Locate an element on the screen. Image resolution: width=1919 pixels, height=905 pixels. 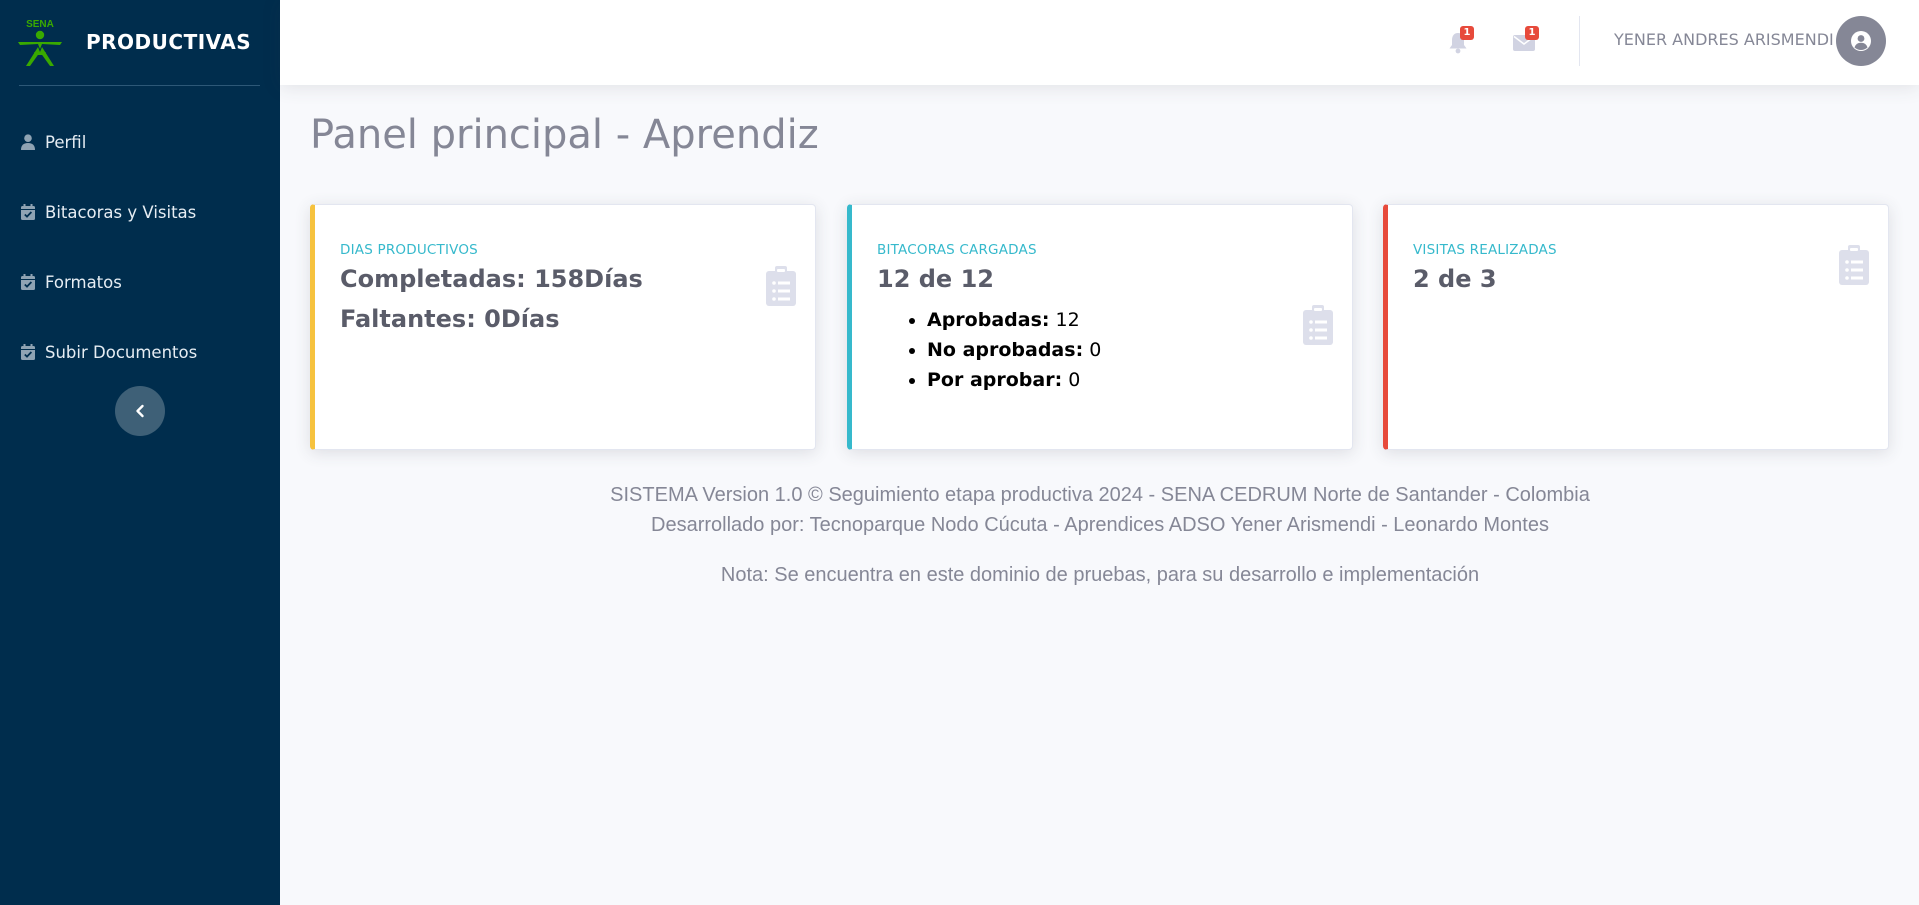
card-label: BITACORAS CARGADAS is located at coordinates (957, 250).